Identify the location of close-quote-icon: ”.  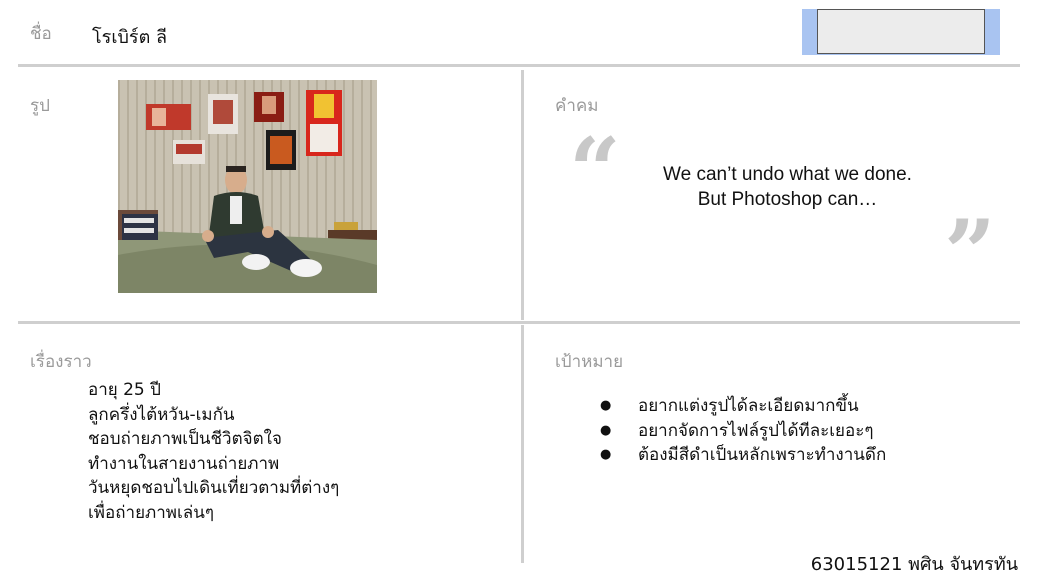
(970, 253).